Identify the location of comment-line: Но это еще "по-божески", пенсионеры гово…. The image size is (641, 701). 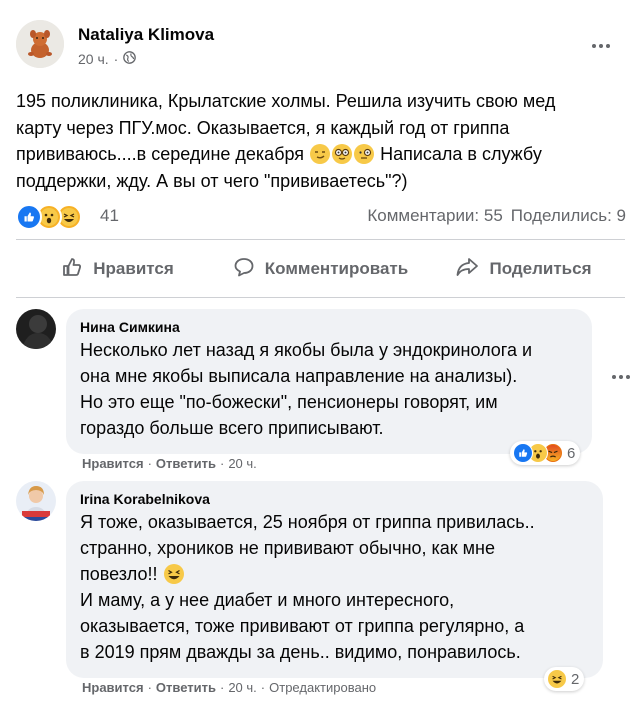
(289, 402).